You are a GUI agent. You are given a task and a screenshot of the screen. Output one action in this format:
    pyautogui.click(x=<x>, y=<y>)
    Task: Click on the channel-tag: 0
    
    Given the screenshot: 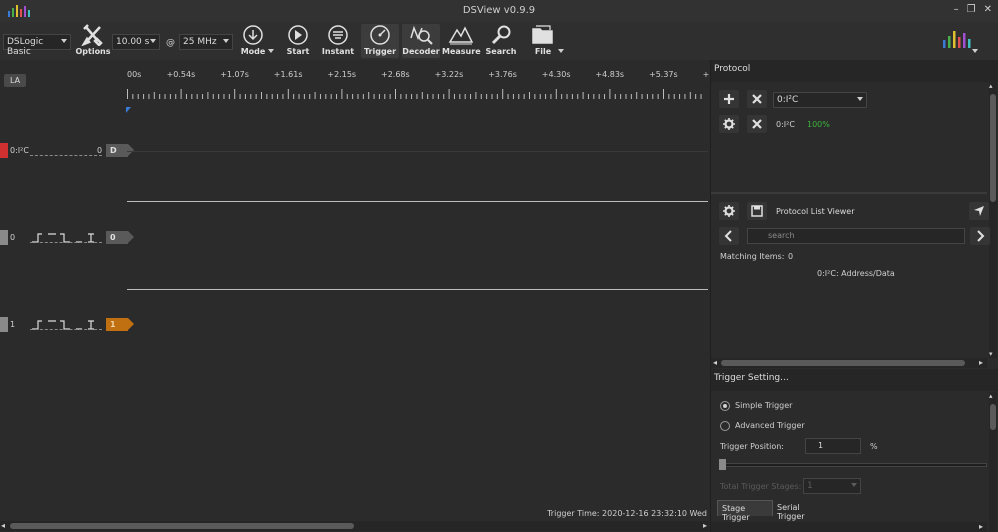 What is the action you would take?
    pyautogui.click(x=120, y=237)
    